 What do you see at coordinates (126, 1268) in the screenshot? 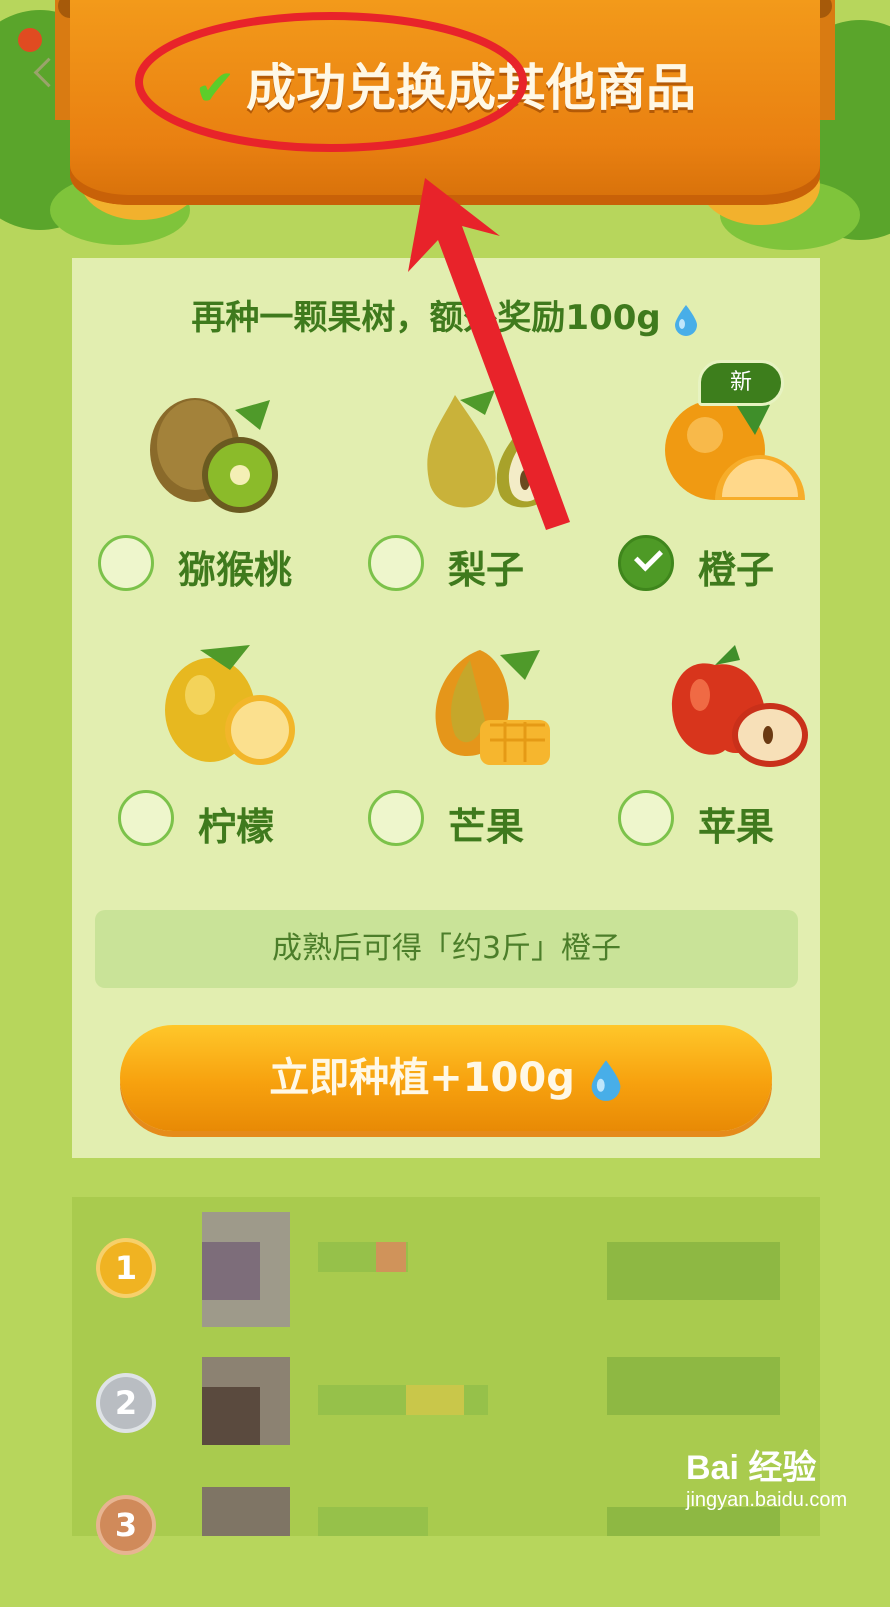
I see `gold-medal-icon: 1` at bounding box center [126, 1268].